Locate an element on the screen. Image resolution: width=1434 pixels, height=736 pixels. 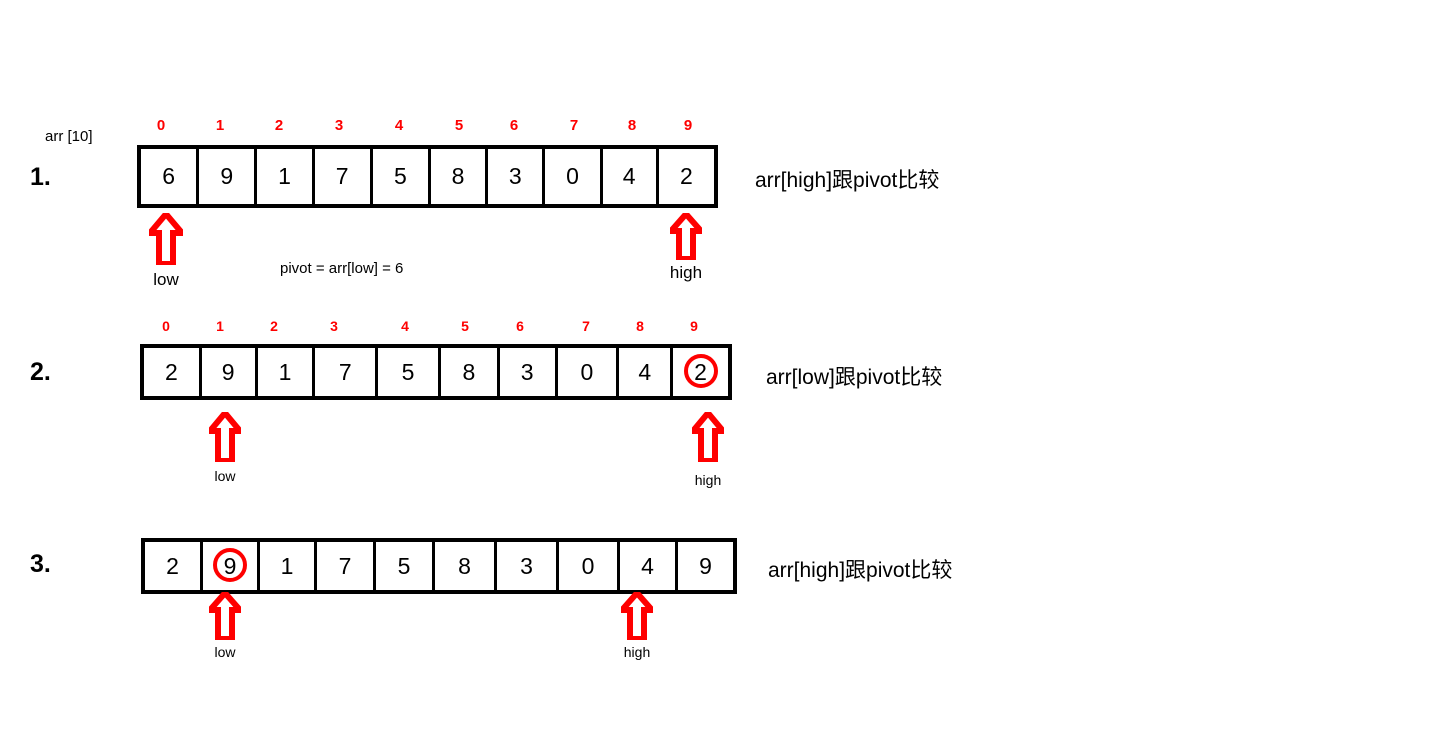
step-3-array: 2 9 1 7 5 8 3 0 4 9 is located at coordinates (439, 566).